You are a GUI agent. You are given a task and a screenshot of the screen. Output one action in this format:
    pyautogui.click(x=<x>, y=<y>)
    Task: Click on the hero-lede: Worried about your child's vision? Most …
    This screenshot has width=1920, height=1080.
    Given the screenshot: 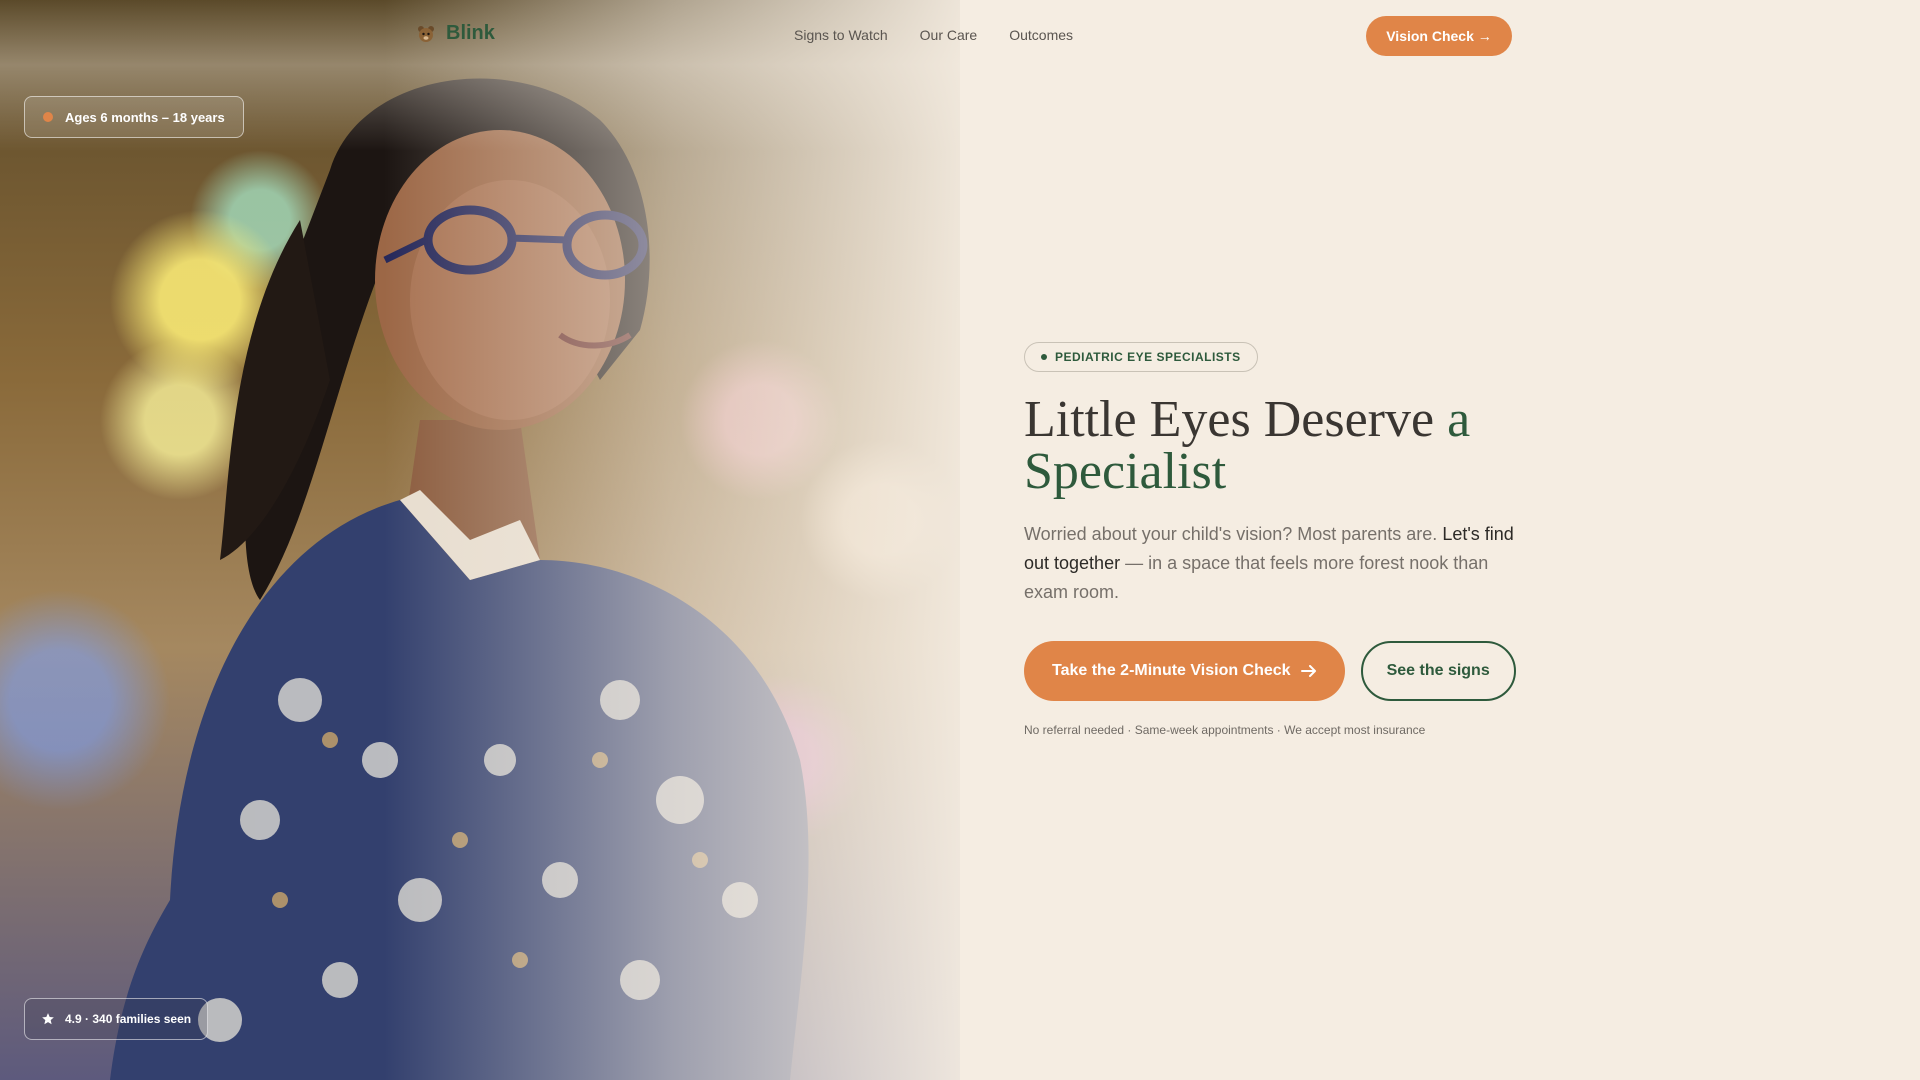 What is the action you would take?
    pyautogui.click(x=1274, y=563)
    